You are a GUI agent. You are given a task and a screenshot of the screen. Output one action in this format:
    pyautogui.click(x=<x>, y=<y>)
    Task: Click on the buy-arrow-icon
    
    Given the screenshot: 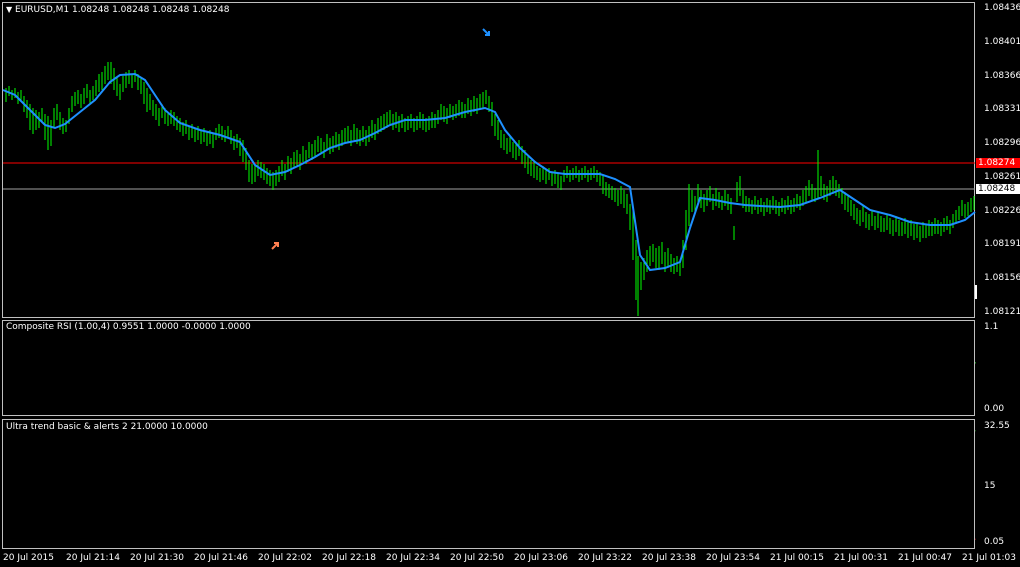 What is the action you would take?
    pyautogui.click(x=275, y=246)
    